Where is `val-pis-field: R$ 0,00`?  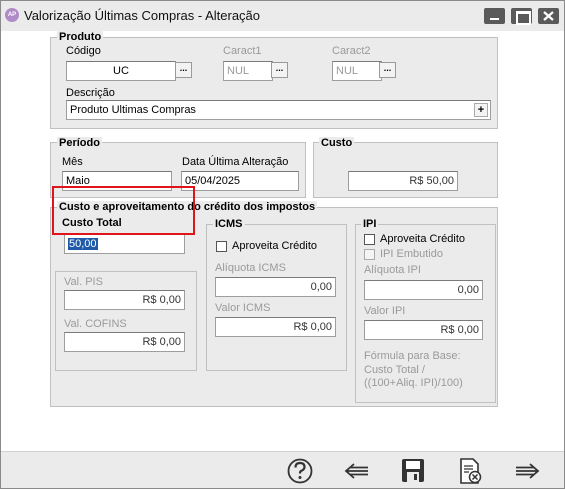
val-pis-field: R$ 0,00 is located at coordinates (124, 300).